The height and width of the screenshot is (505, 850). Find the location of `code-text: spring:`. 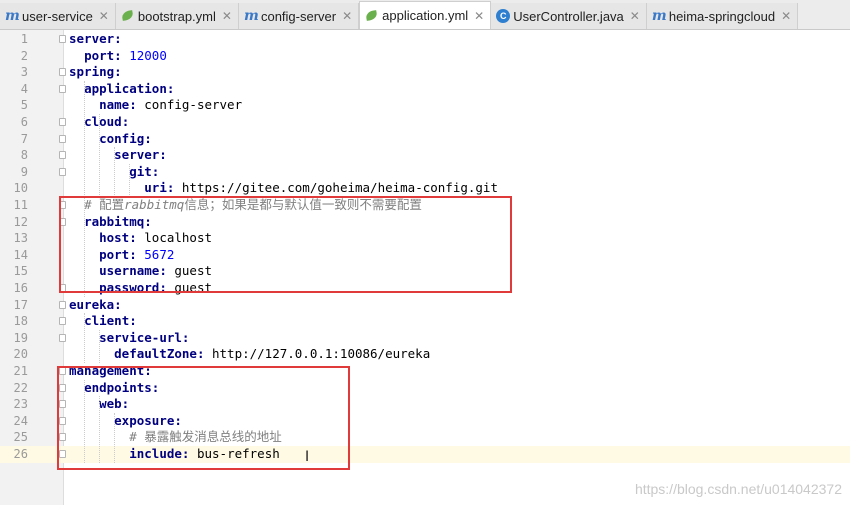

code-text: spring: is located at coordinates (95, 72).